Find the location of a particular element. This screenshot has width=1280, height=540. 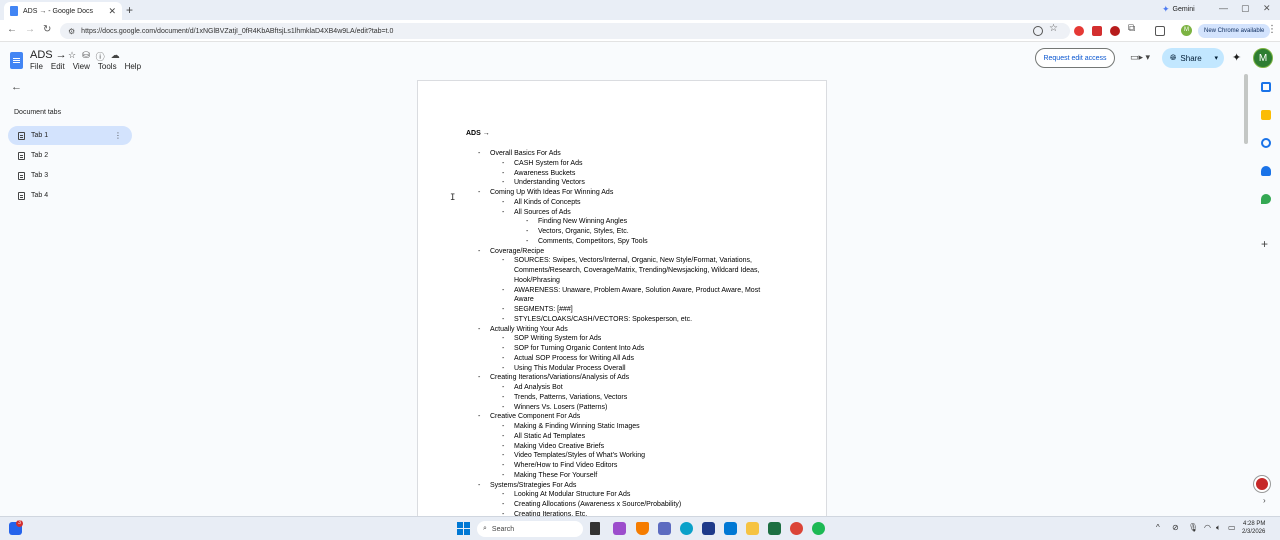

chrome-icon is located at coordinates (796, 528).